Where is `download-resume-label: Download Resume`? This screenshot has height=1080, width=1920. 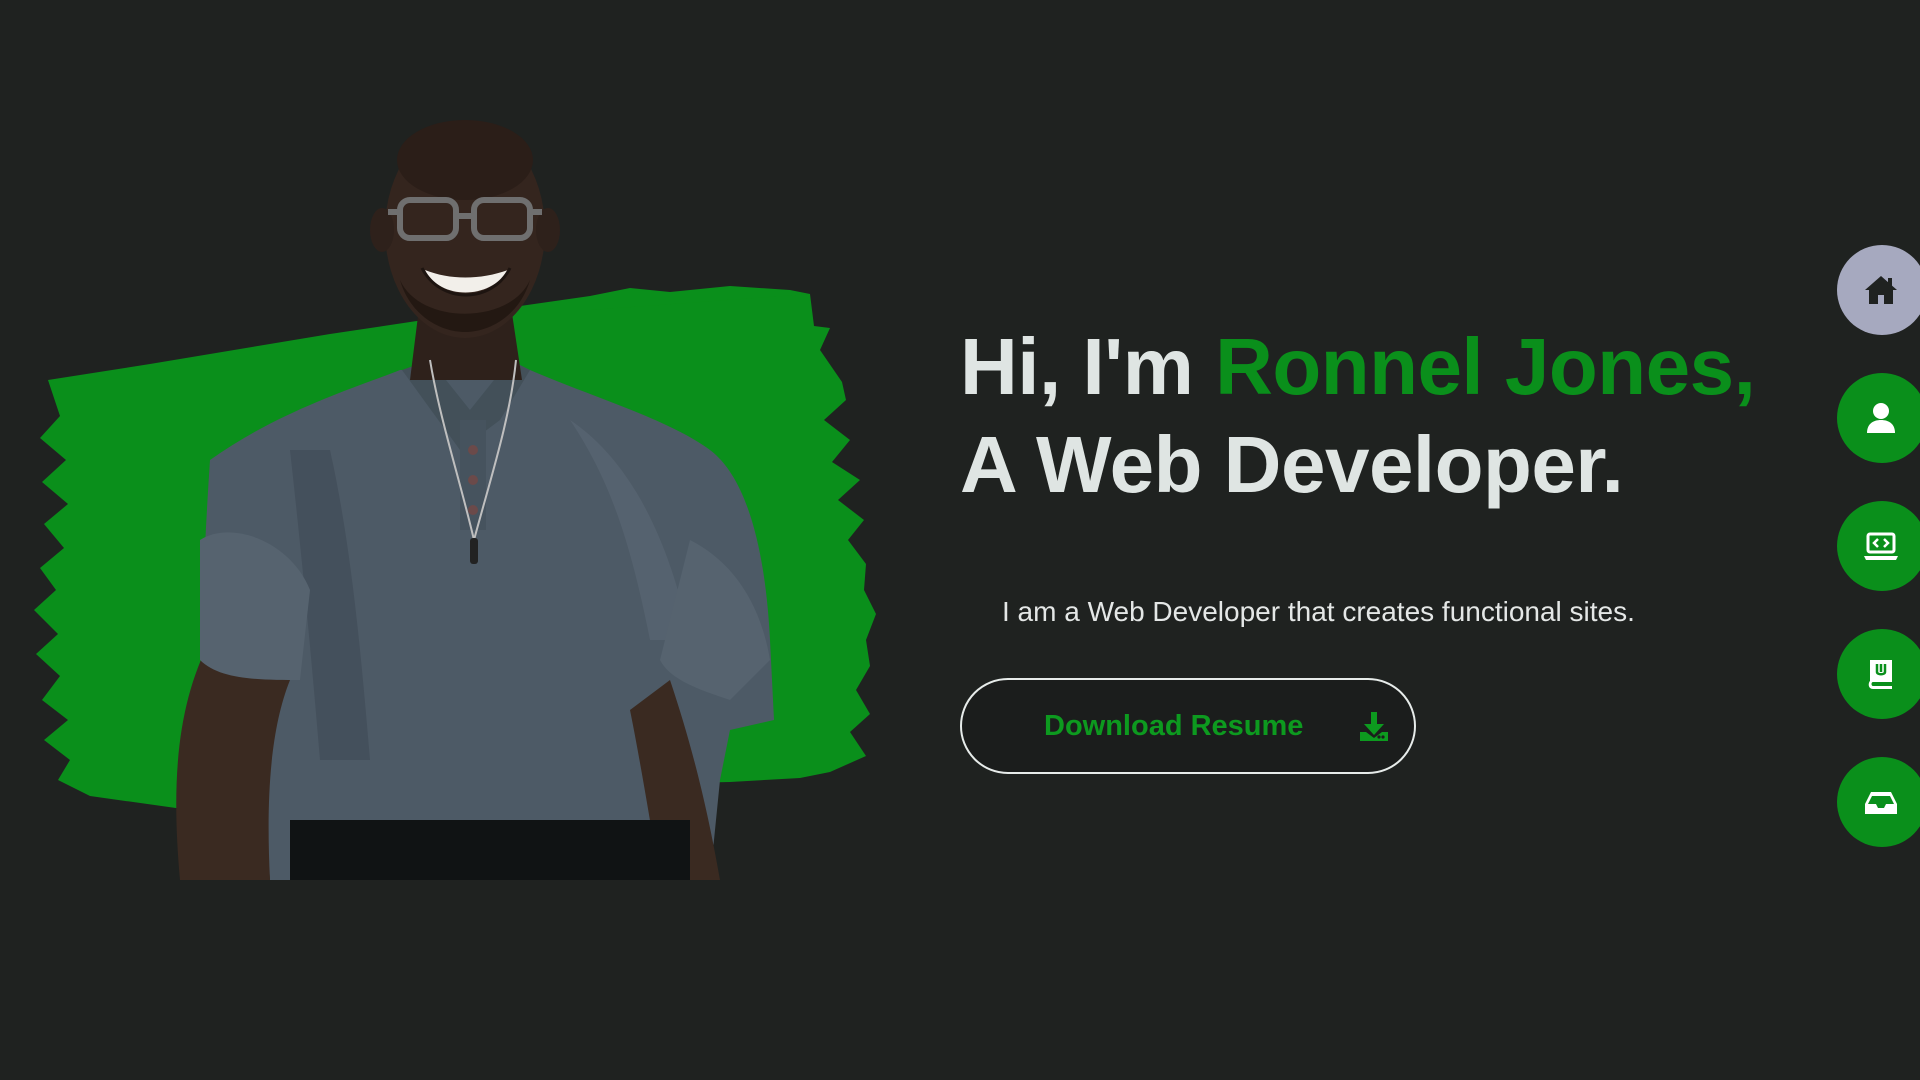 download-resume-label: Download Resume is located at coordinates (1174, 726).